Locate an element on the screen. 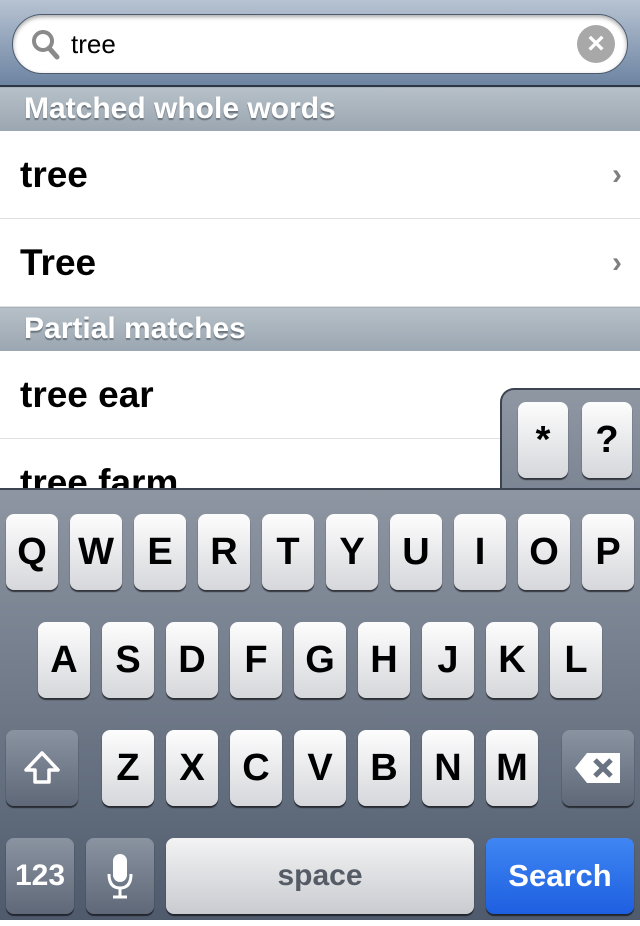 This screenshot has height=926, width=640. key-s: S is located at coordinates (128, 660).